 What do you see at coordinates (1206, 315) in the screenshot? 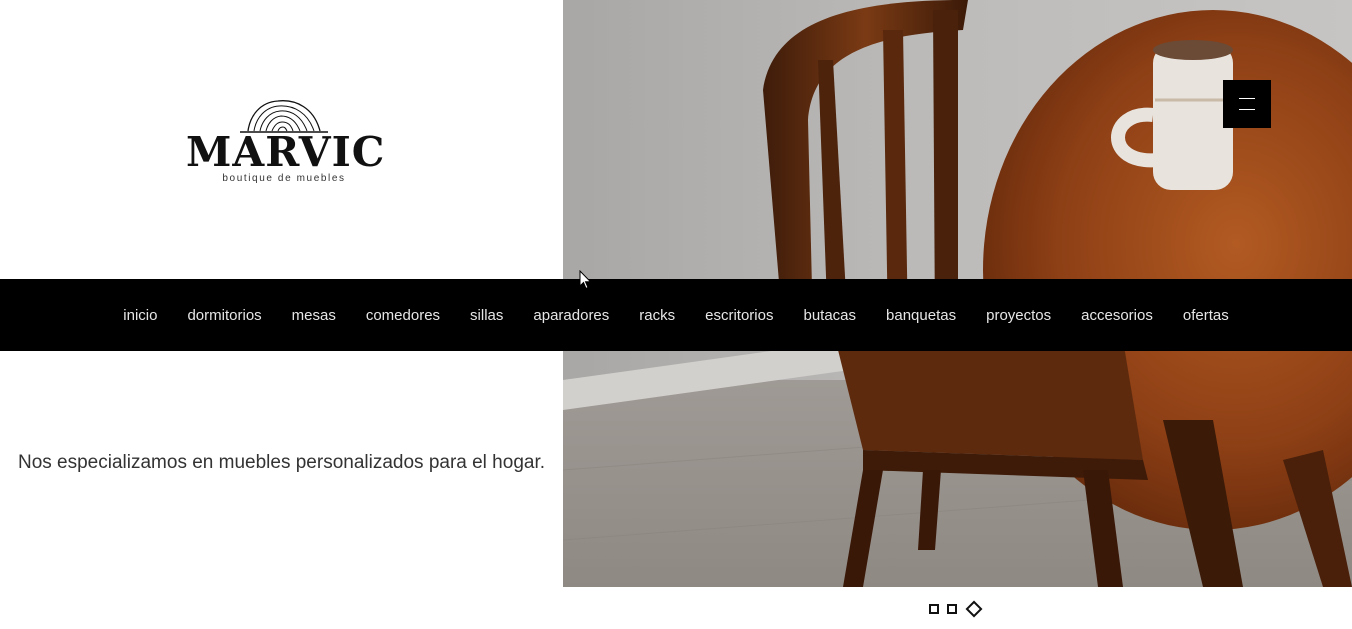
I see `nav-item-ofertas: ofertas` at bounding box center [1206, 315].